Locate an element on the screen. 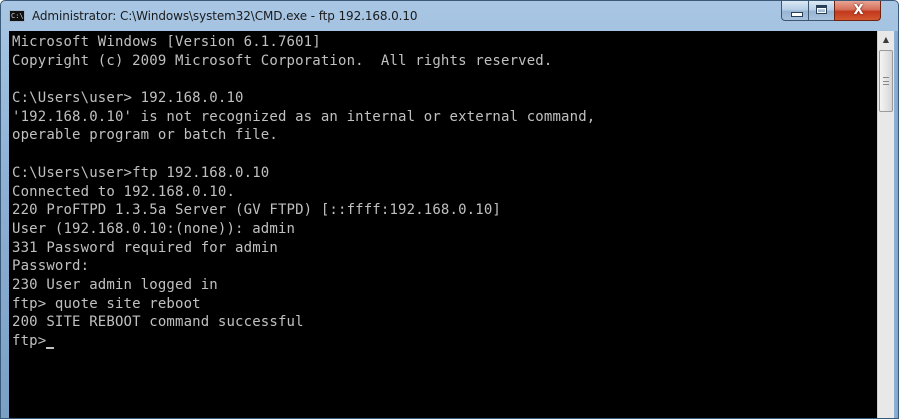  console-line: ftp> quote site reboot is located at coordinates (106, 303).